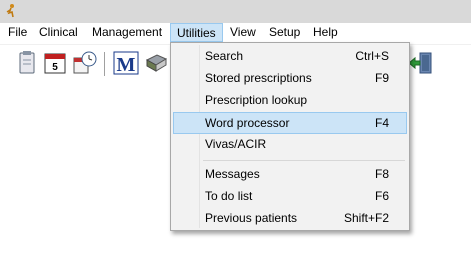  What do you see at coordinates (256, 100) in the screenshot?
I see `menu-item-label: Prescription lookup` at bounding box center [256, 100].